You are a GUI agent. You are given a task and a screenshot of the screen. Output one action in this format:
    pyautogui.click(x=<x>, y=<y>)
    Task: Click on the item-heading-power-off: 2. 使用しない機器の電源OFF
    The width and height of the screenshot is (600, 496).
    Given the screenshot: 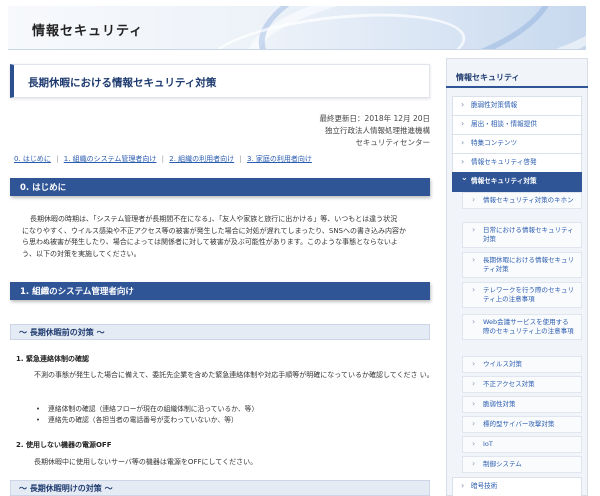 What is the action you would take?
    pyautogui.click(x=64, y=445)
    